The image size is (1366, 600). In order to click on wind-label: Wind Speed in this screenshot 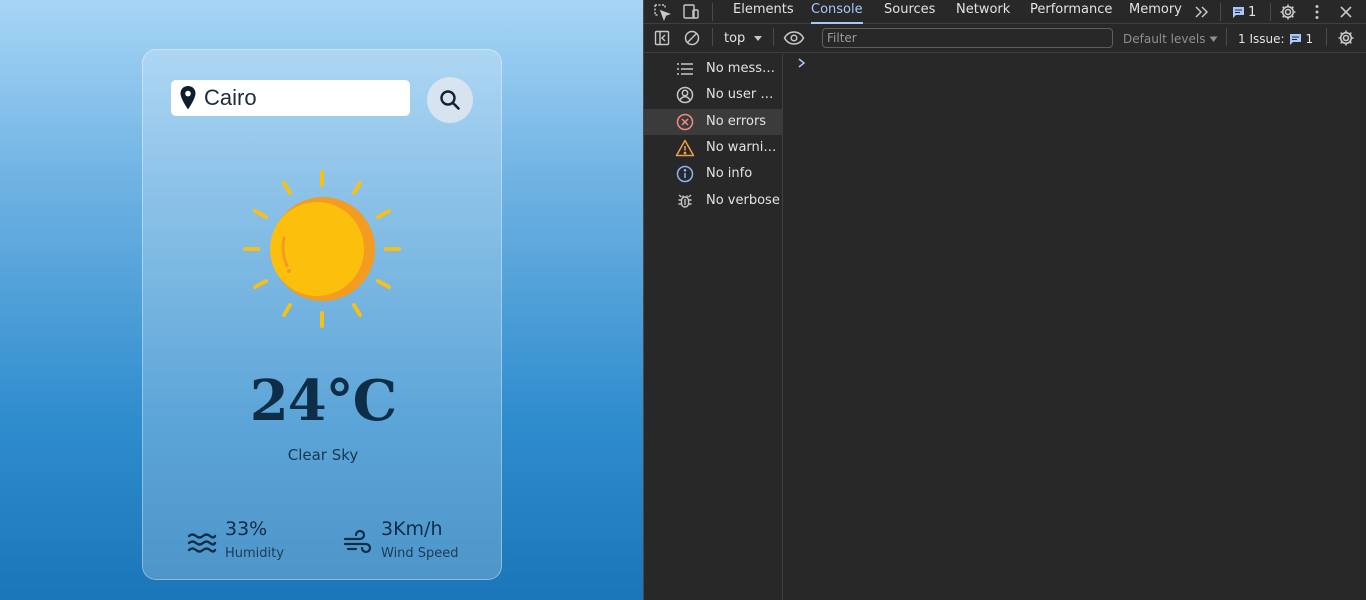, I will do `click(420, 553)`.